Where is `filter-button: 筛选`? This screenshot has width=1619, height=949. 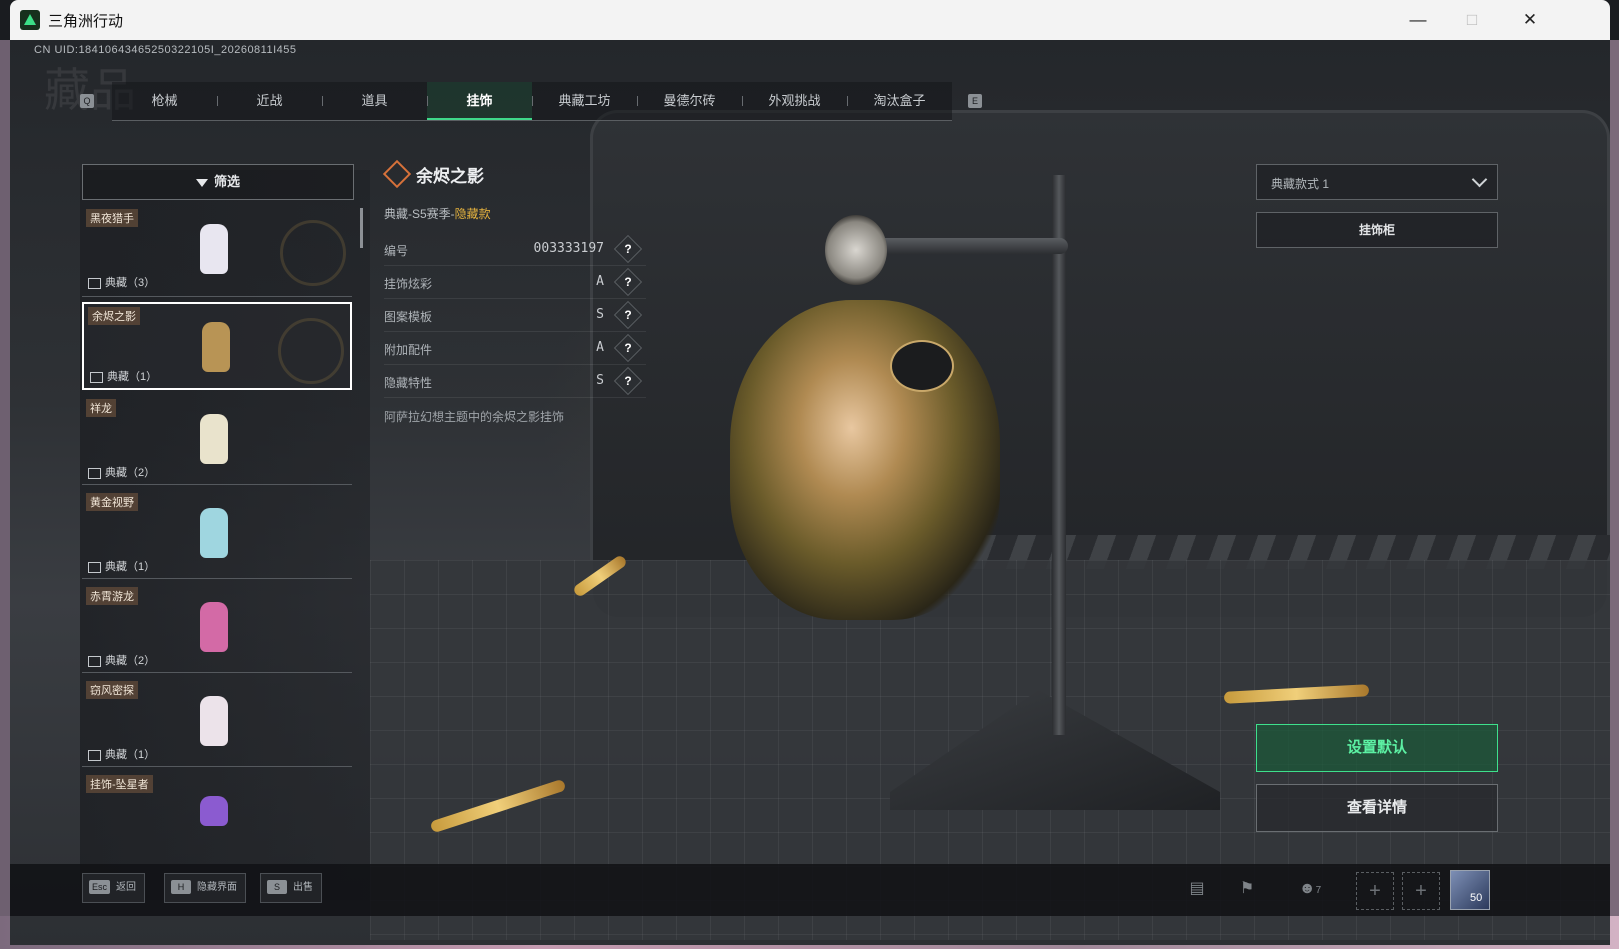
filter-button: 筛选 is located at coordinates (218, 182).